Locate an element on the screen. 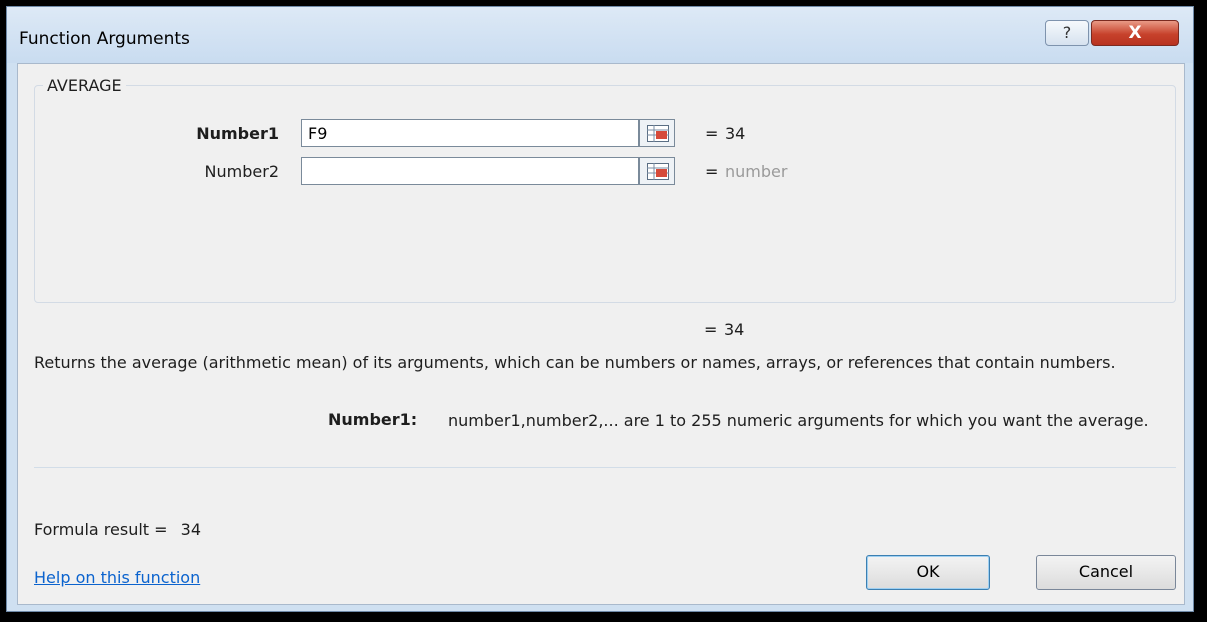 The height and width of the screenshot is (622, 1207). arg-help-name: Number1: is located at coordinates (373, 419).